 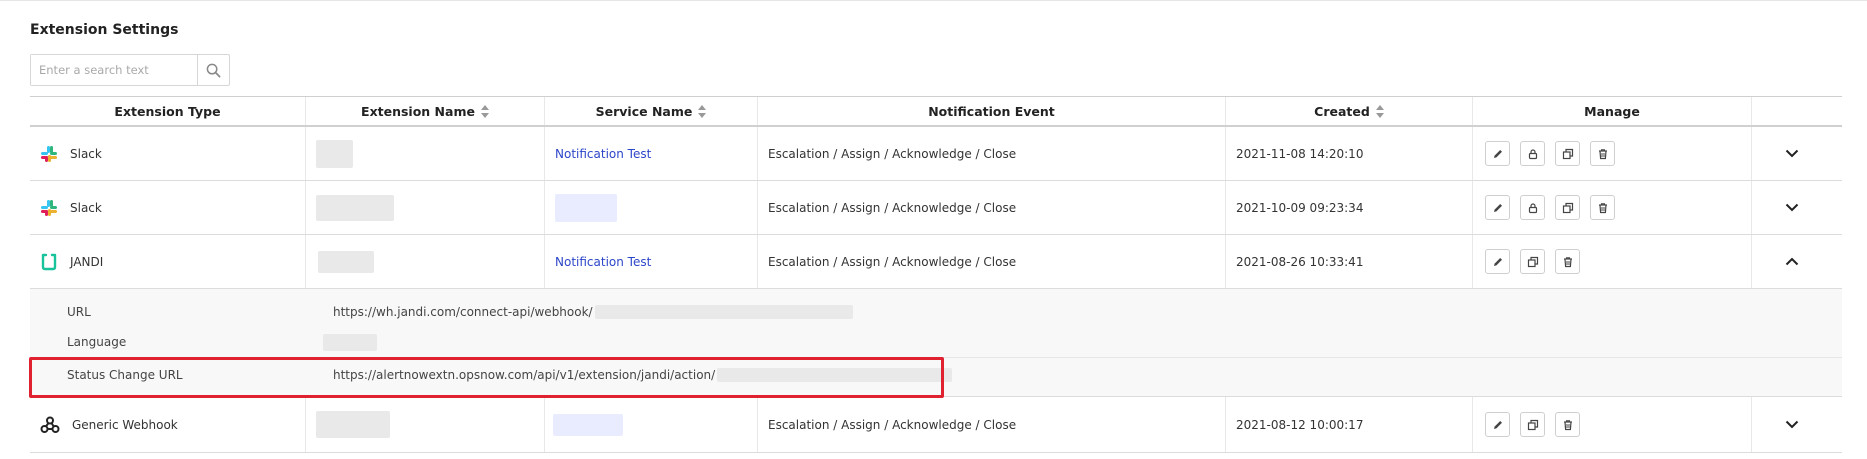 What do you see at coordinates (1792, 261) in the screenshot?
I see `chevron-up-icon` at bounding box center [1792, 261].